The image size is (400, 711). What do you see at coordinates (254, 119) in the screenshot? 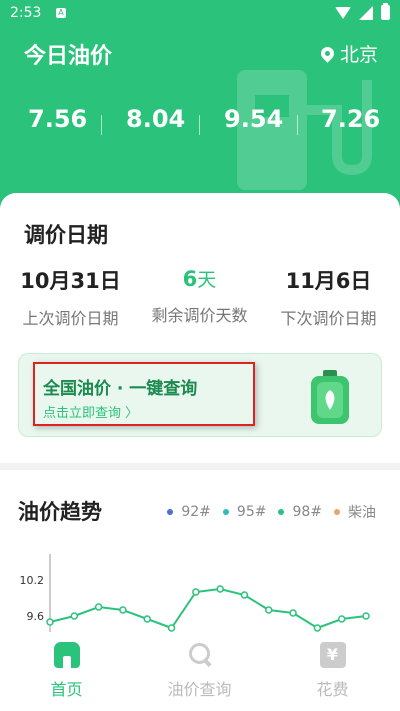
I see `price-3: 9.54` at bounding box center [254, 119].